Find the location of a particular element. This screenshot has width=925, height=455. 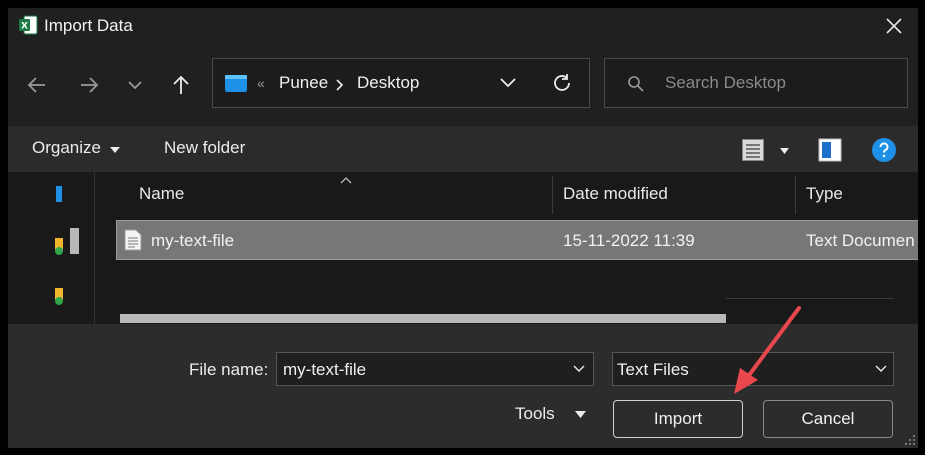

column-date-modified: Date modified is located at coordinates (615, 194).